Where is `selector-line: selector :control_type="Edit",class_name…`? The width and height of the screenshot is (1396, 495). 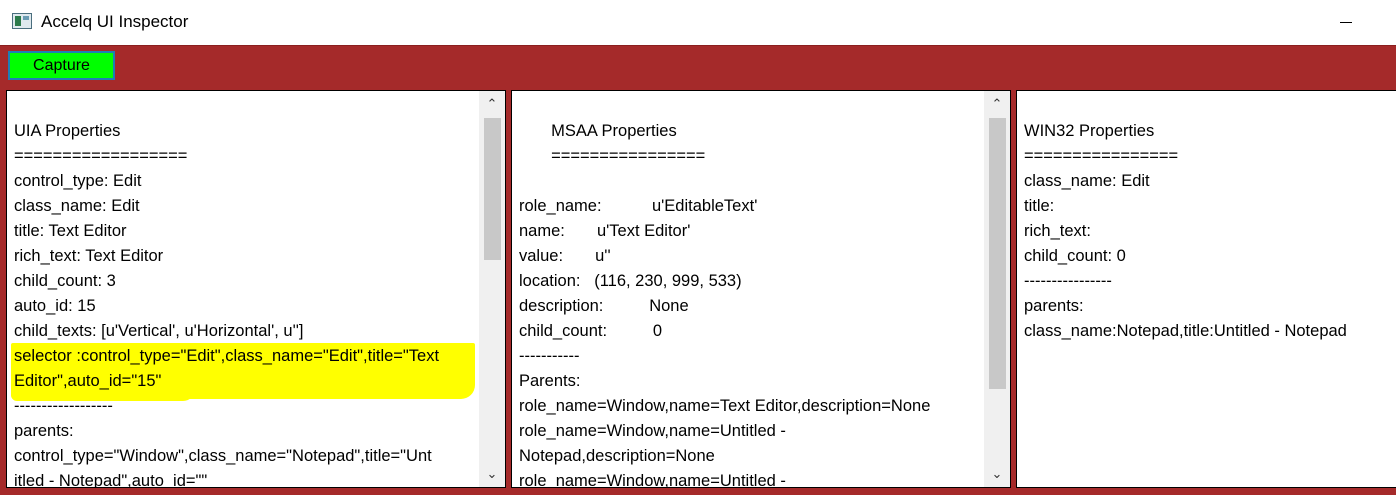 selector-line: selector :control_type="Edit",class_name… is located at coordinates (227, 356).